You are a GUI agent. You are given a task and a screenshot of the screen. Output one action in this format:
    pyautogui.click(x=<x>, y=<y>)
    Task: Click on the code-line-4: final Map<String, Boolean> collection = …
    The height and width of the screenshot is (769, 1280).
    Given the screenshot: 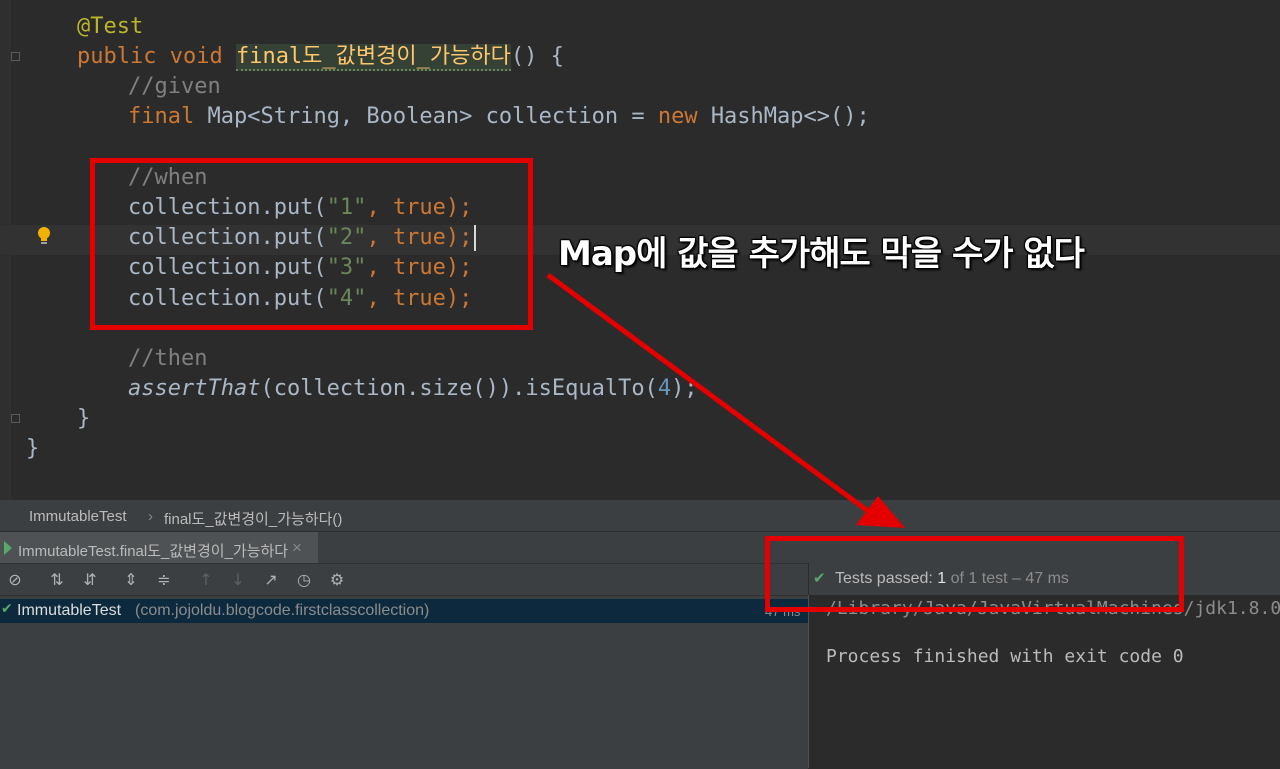 What is the action you would take?
    pyautogui.click(x=499, y=116)
    